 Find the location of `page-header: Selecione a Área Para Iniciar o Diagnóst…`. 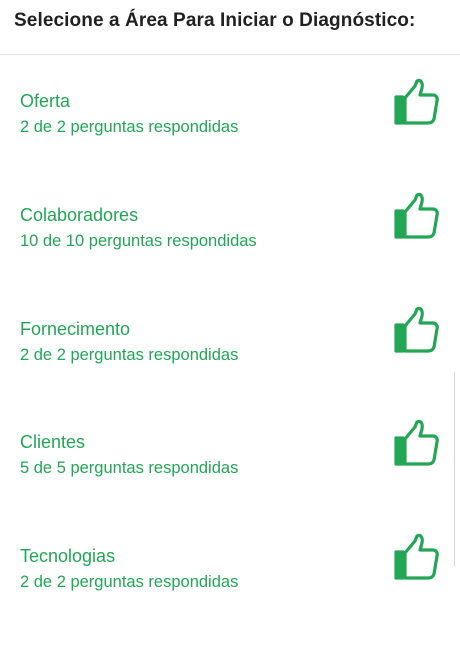

page-header: Selecione a Área Para Iniciar o Diagnóst… is located at coordinates (230, 27).